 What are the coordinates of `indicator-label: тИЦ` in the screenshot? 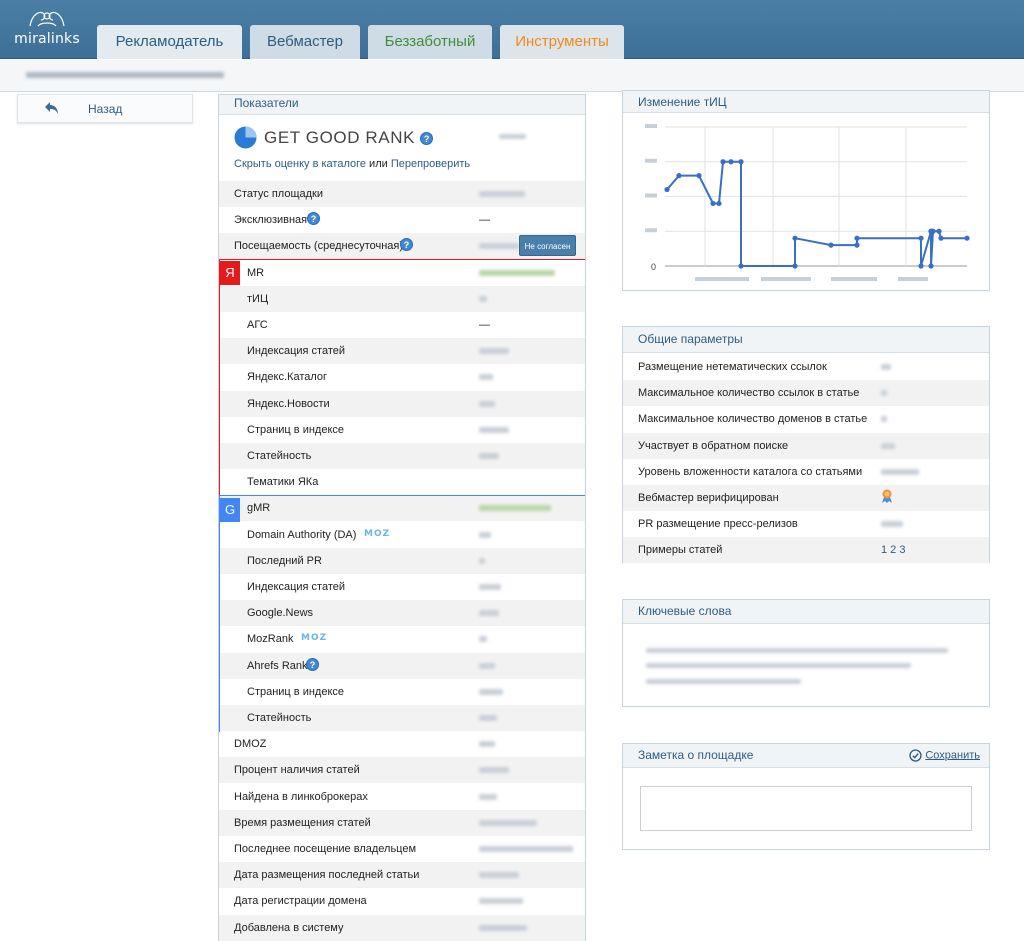 It's located at (258, 298).